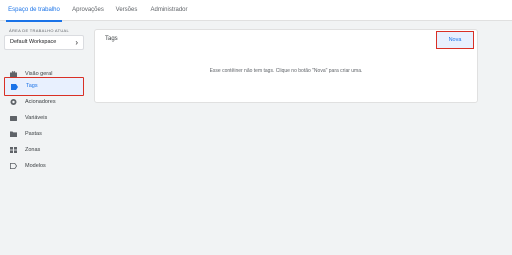  What do you see at coordinates (32, 86) in the screenshot?
I see `sidebar-item-label: Tags` at bounding box center [32, 86].